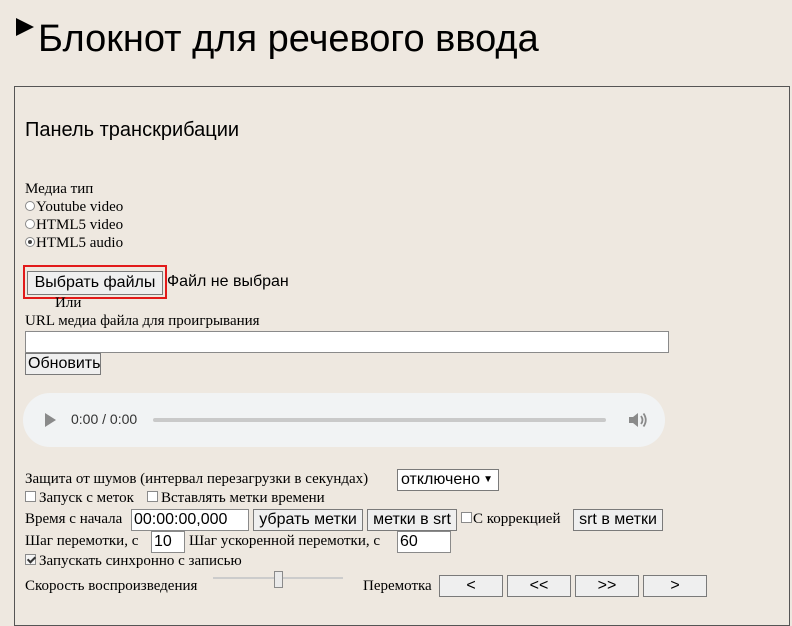 The width and height of the screenshot is (792, 626). What do you see at coordinates (466, 518) in the screenshot?
I see `correction-checkbox` at bounding box center [466, 518].